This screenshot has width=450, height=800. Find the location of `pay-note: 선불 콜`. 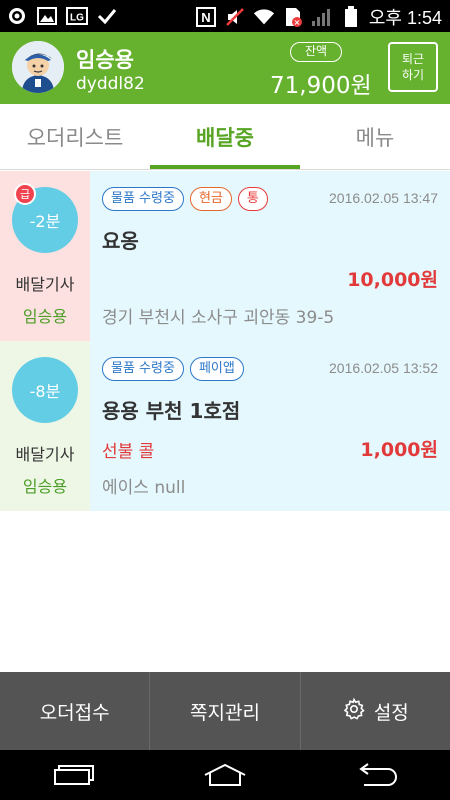

pay-note: 선불 콜 is located at coordinates (128, 452).